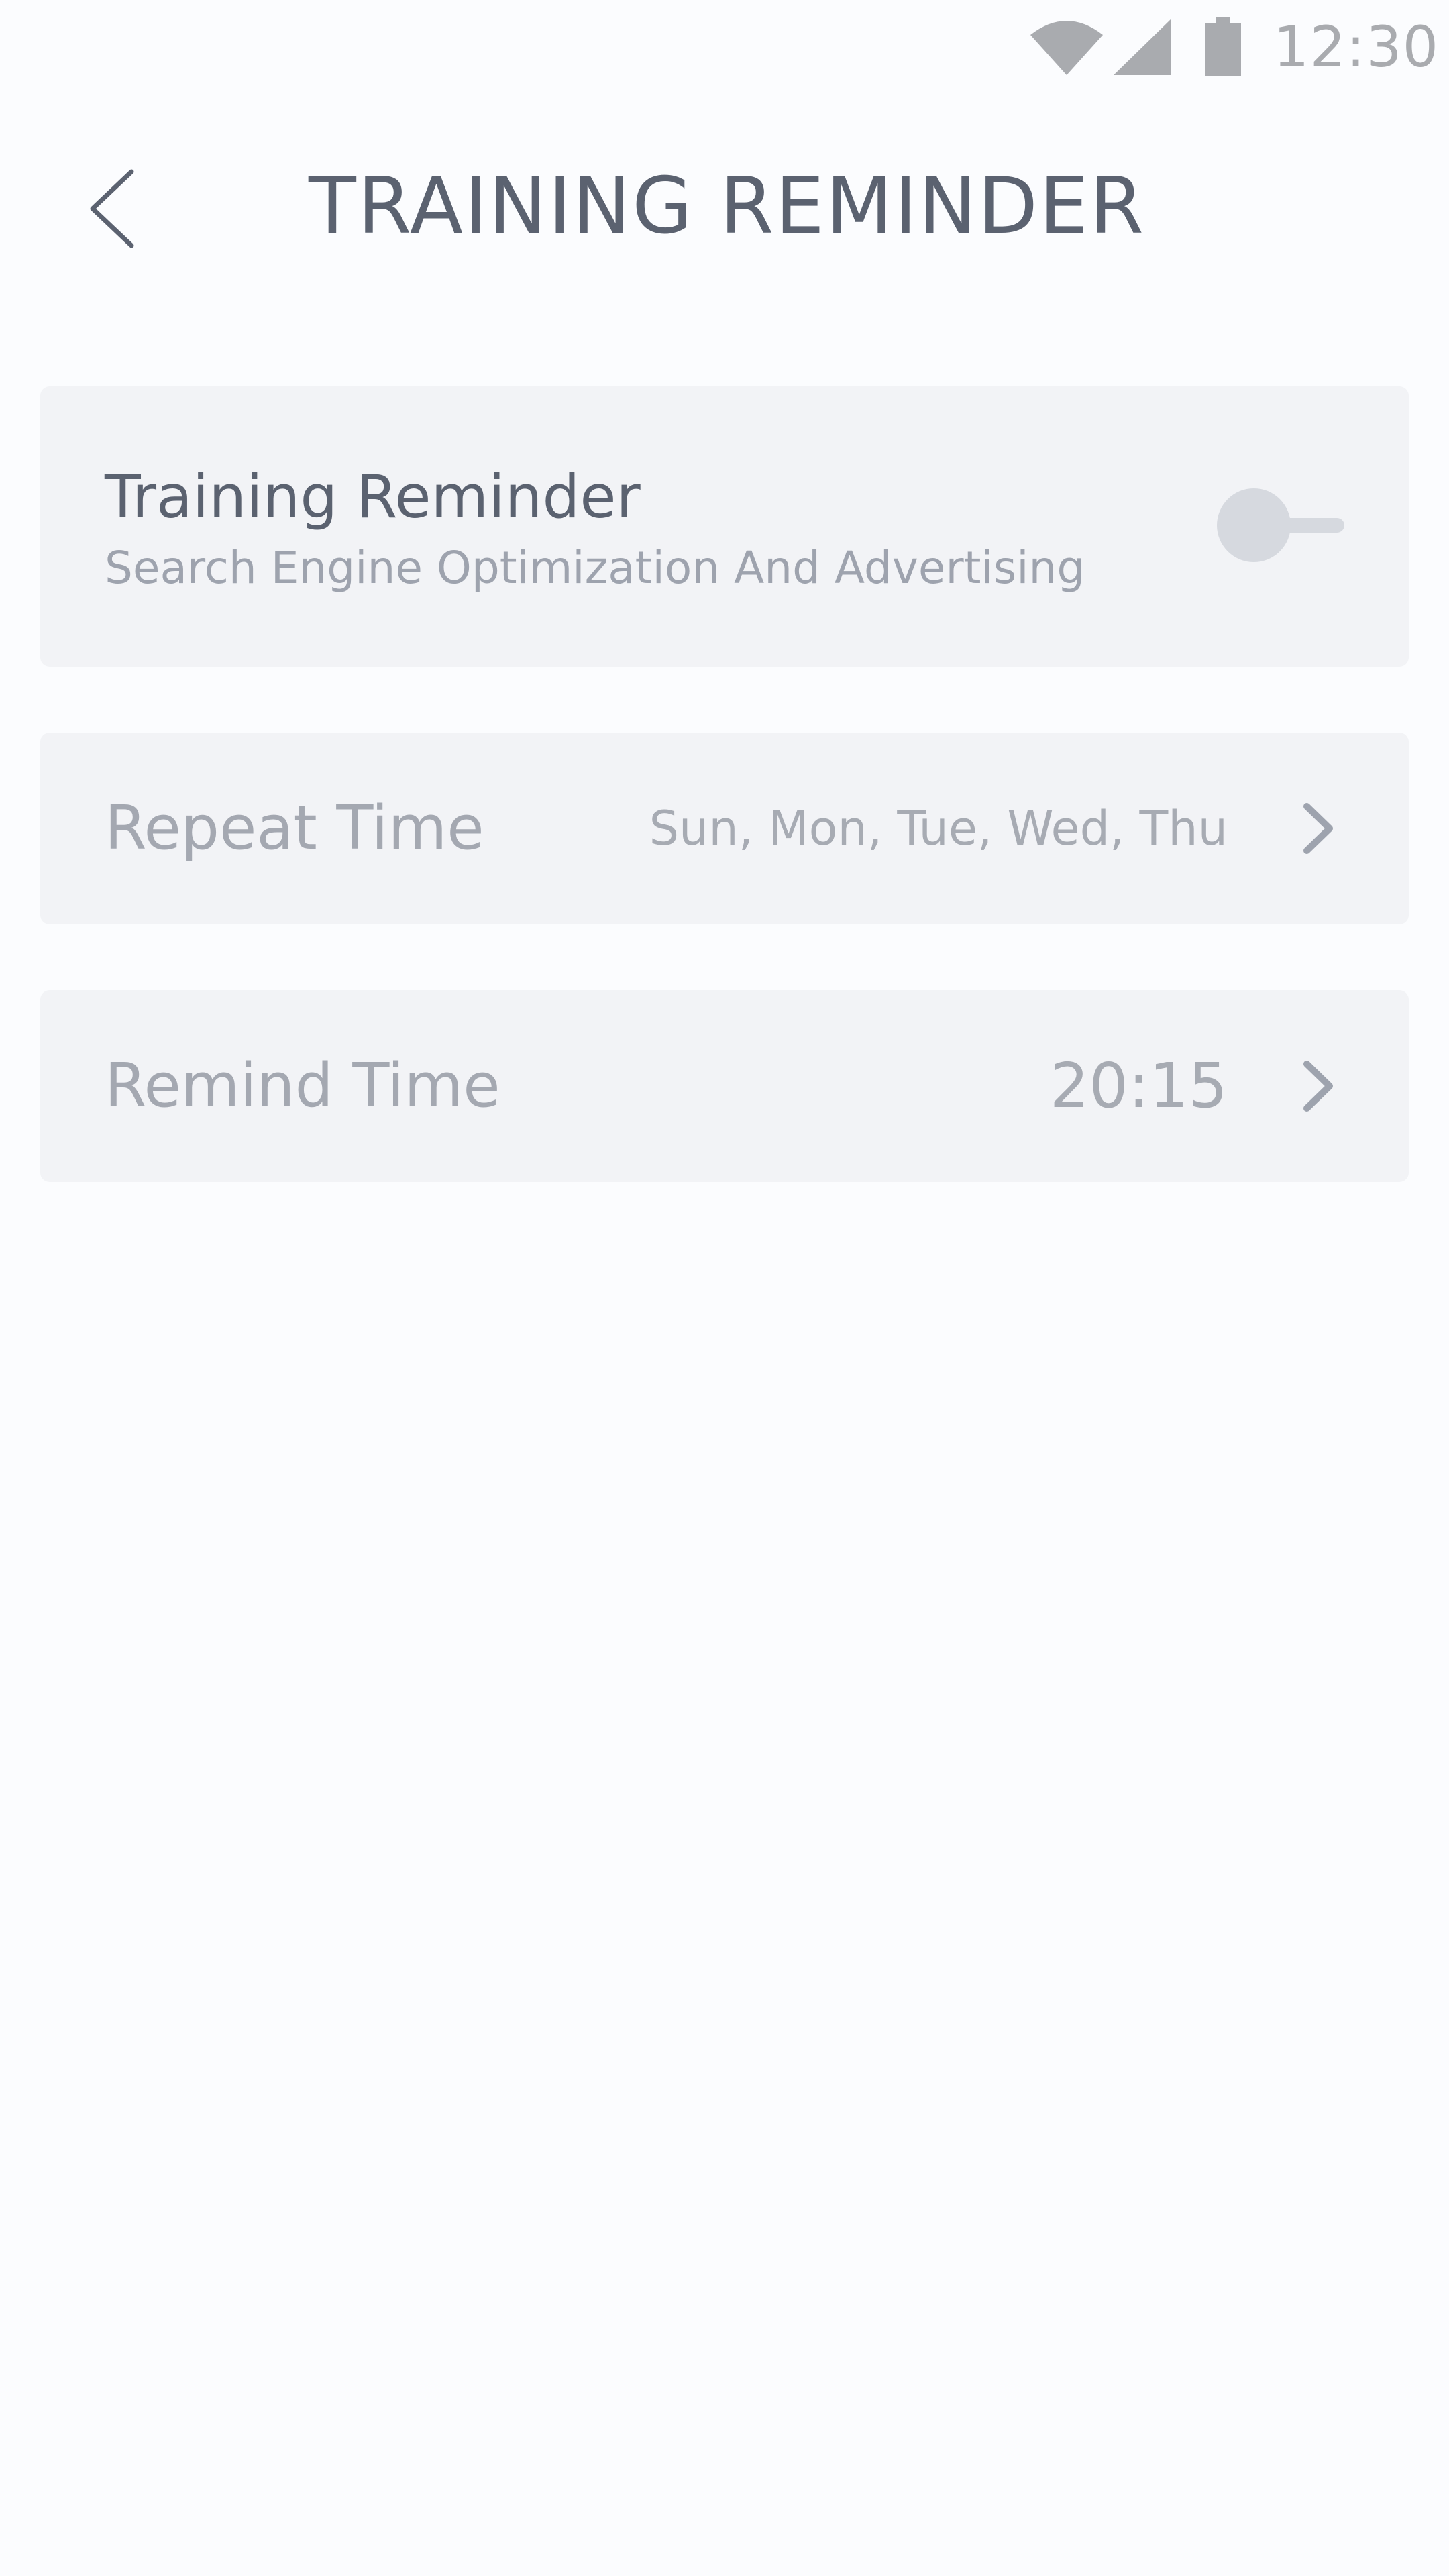 The height and width of the screenshot is (2576, 1449). I want to click on reminder-toggle, so click(1280, 525).